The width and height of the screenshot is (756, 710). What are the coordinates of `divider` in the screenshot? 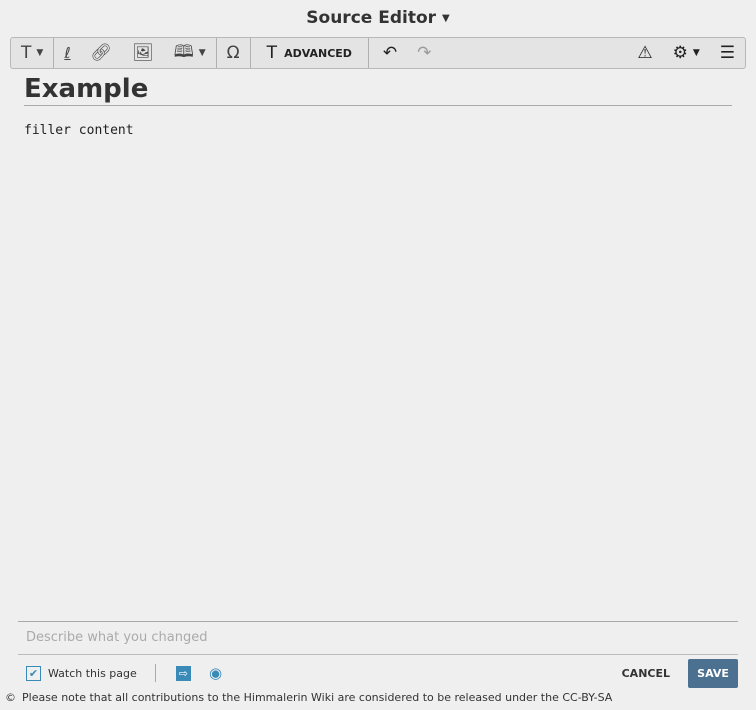 It's located at (155, 673).